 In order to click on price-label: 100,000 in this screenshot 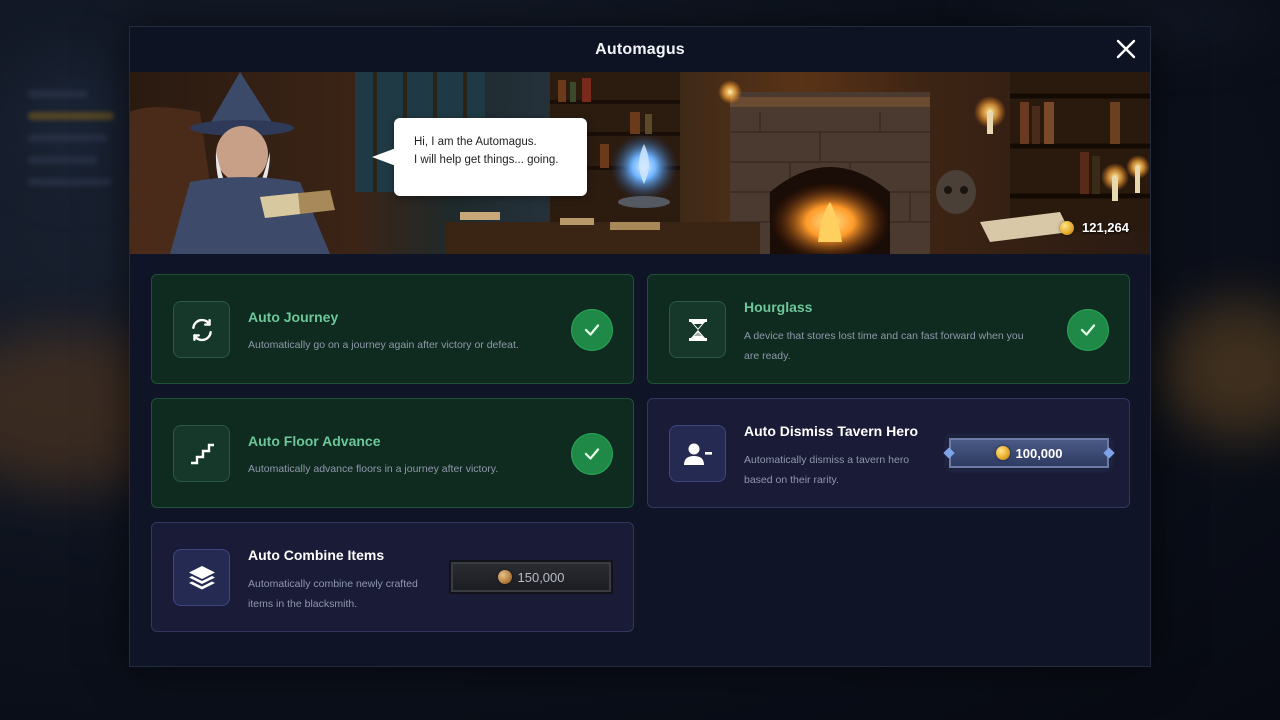, I will do `click(1039, 453)`.